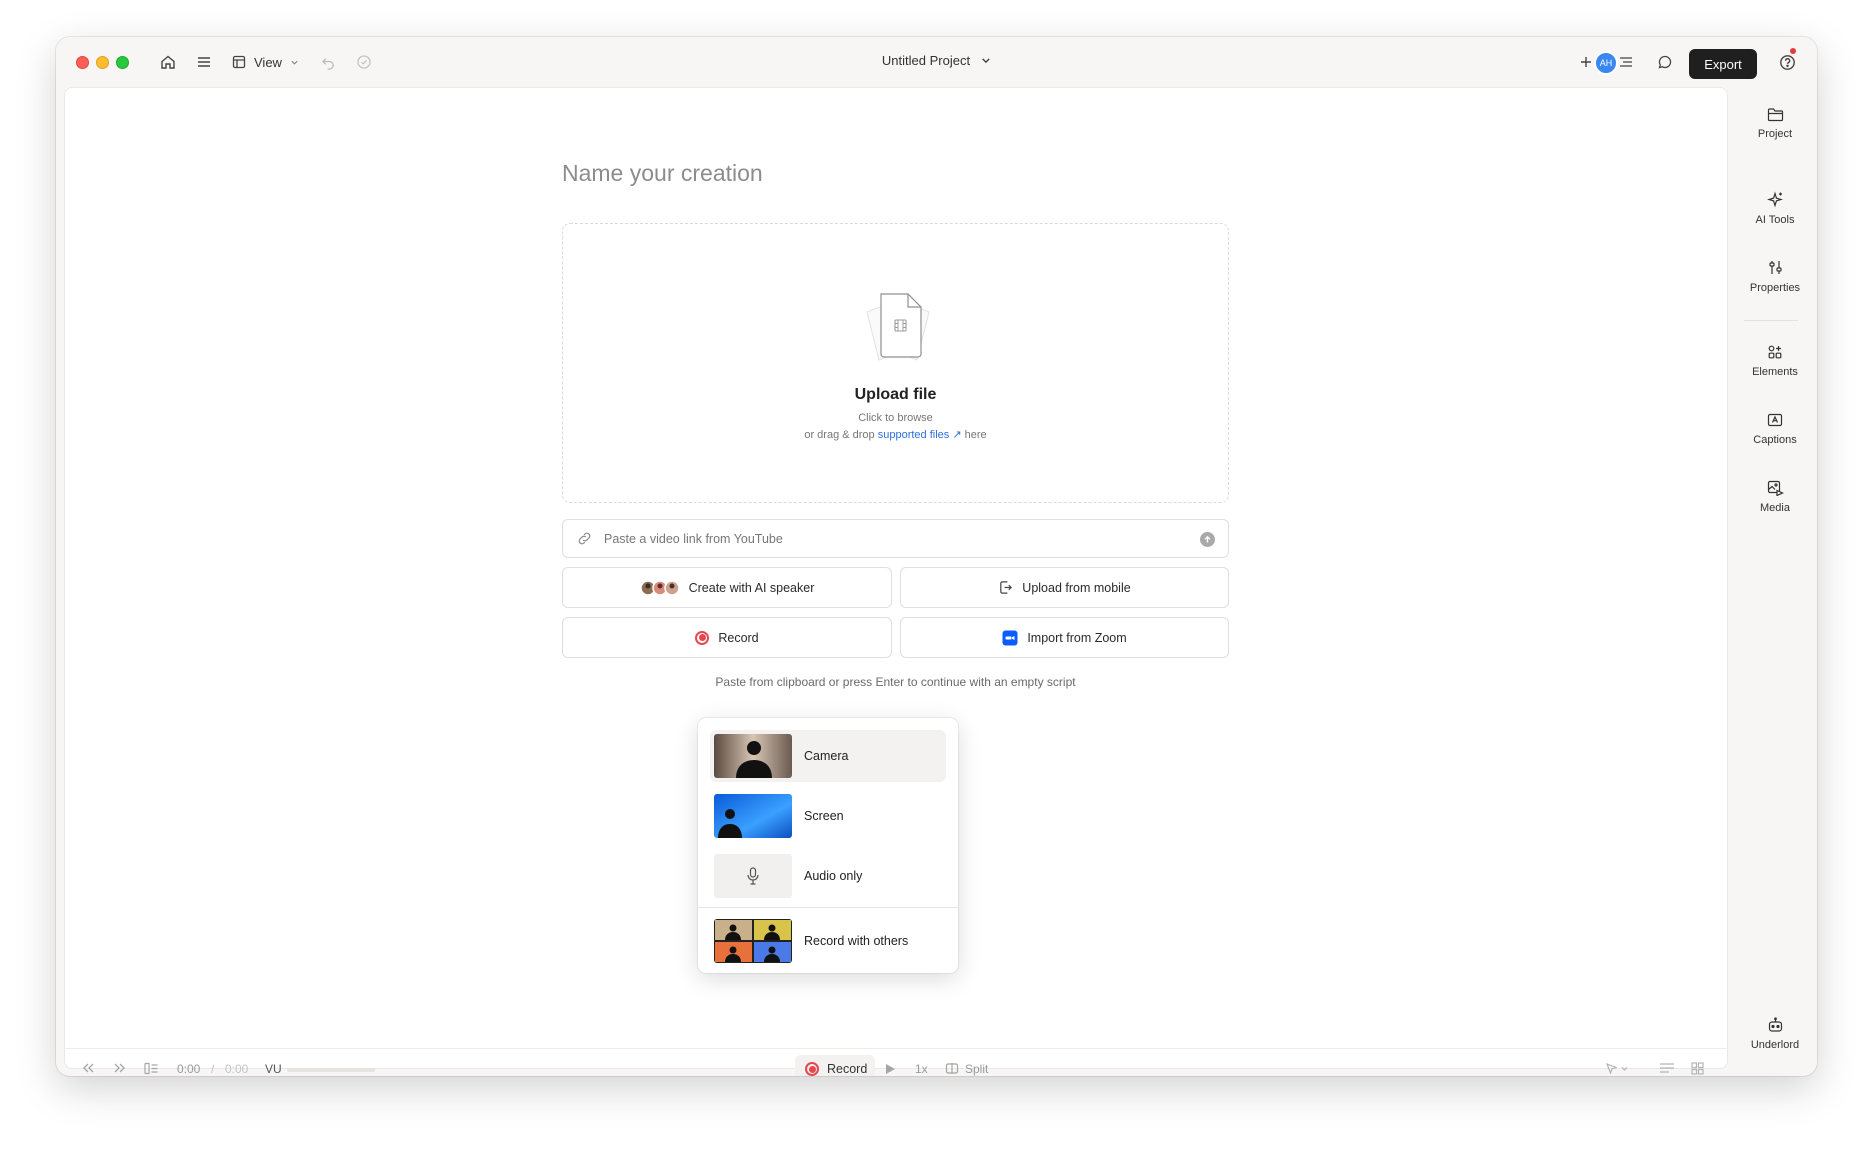  Describe the element at coordinates (1076, 587) in the screenshot. I see `upload-mobile-label: Upload from mobile` at that location.